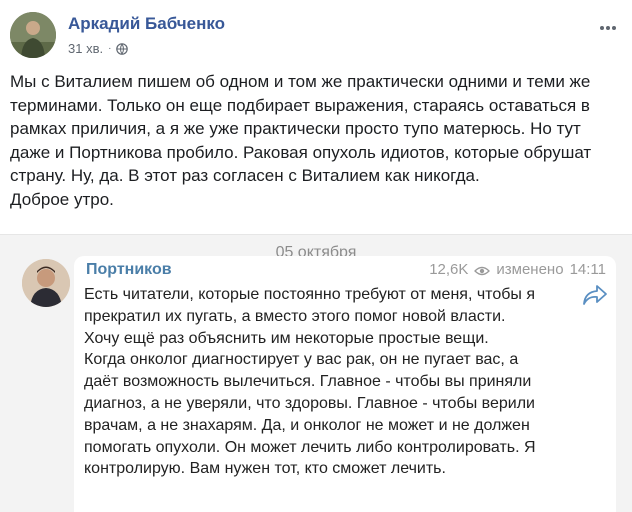  I want to click on post-paragraph: Доброе утро., so click(62, 199).